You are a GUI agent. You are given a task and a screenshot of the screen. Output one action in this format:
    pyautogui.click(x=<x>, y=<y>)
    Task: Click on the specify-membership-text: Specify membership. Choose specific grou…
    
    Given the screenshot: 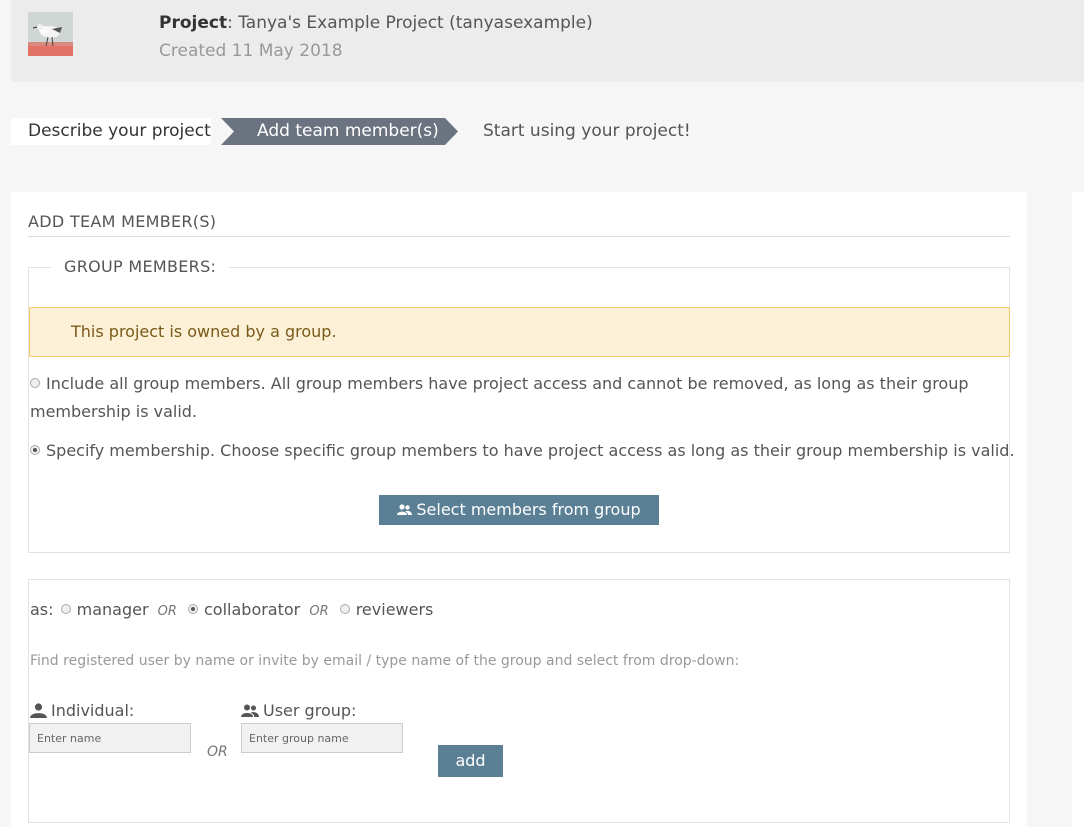 What is the action you would take?
    pyautogui.click(x=530, y=450)
    